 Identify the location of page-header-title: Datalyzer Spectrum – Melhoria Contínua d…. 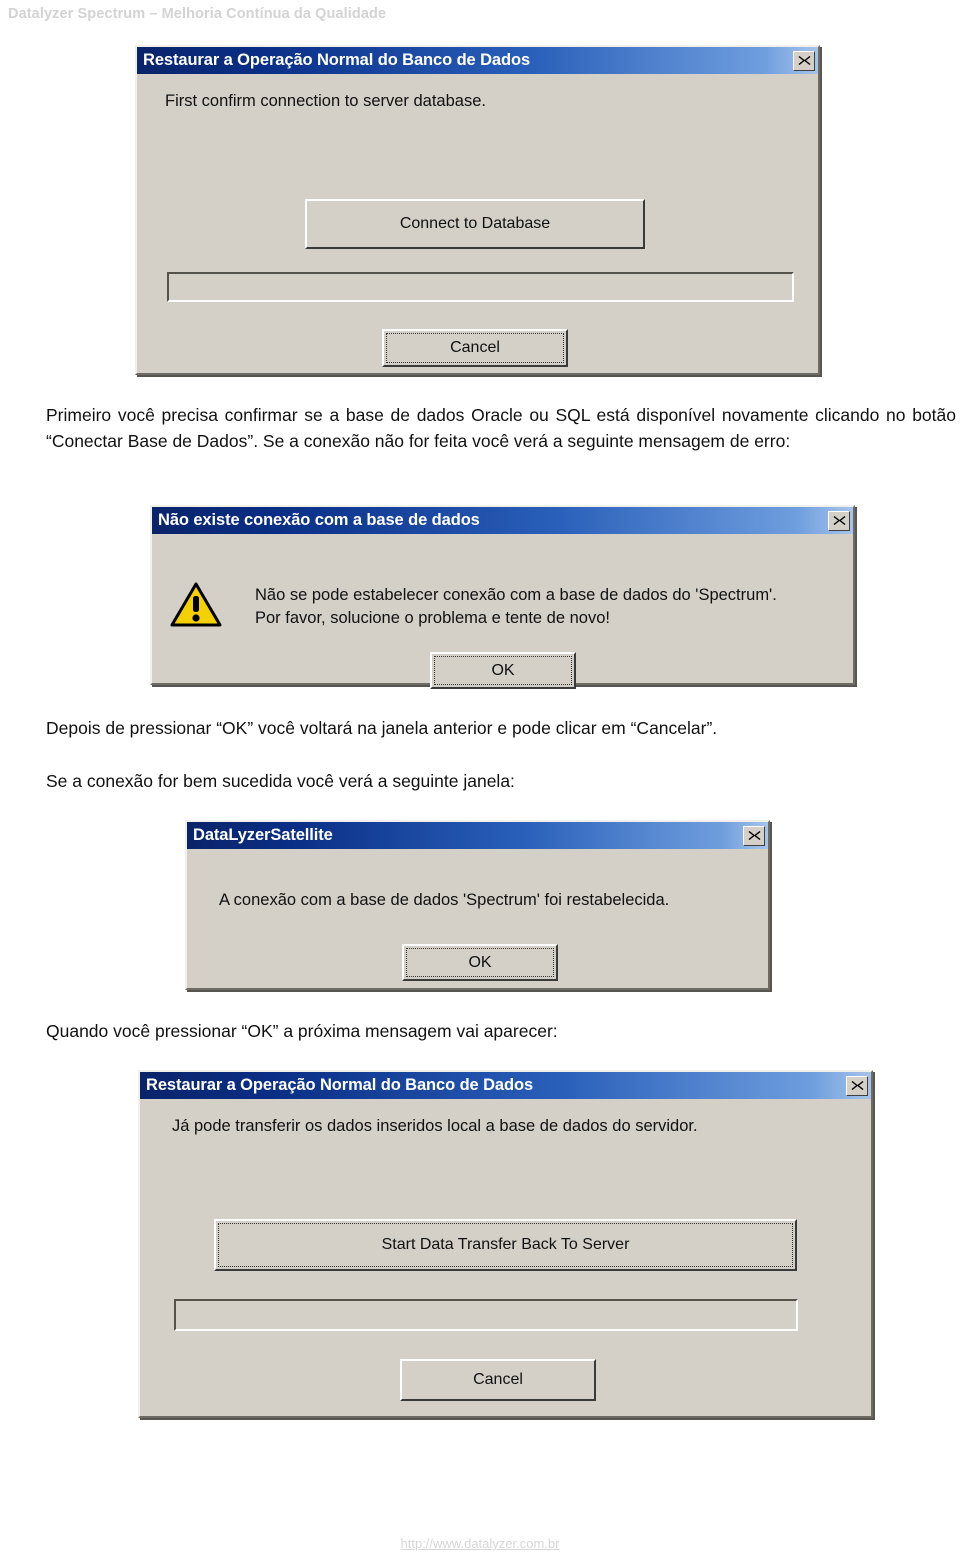
(197, 14).